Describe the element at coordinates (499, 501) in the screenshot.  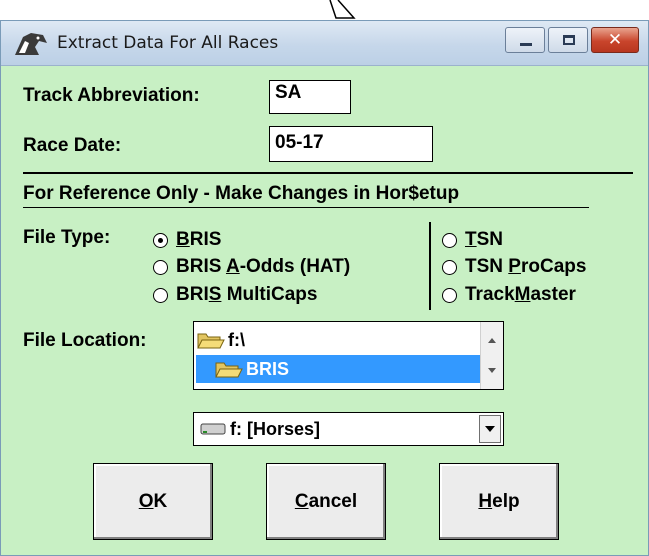
I see `help-button: Help` at that location.